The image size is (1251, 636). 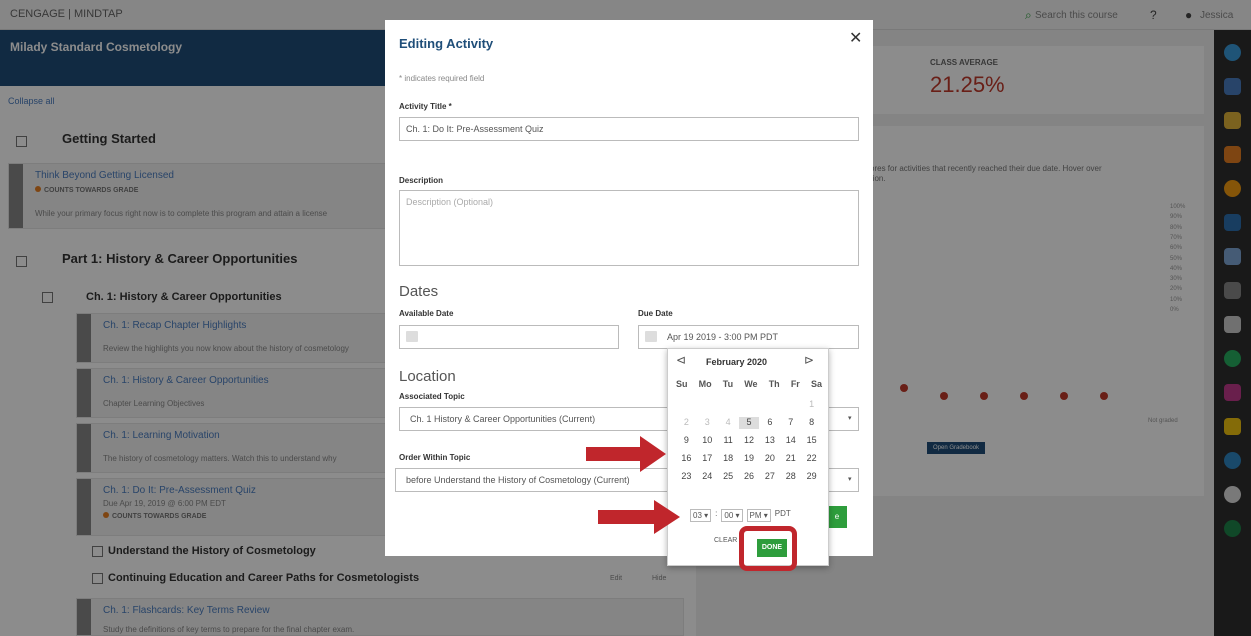 What do you see at coordinates (442, 78) in the screenshot?
I see `required-note: * indicates required field` at bounding box center [442, 78].